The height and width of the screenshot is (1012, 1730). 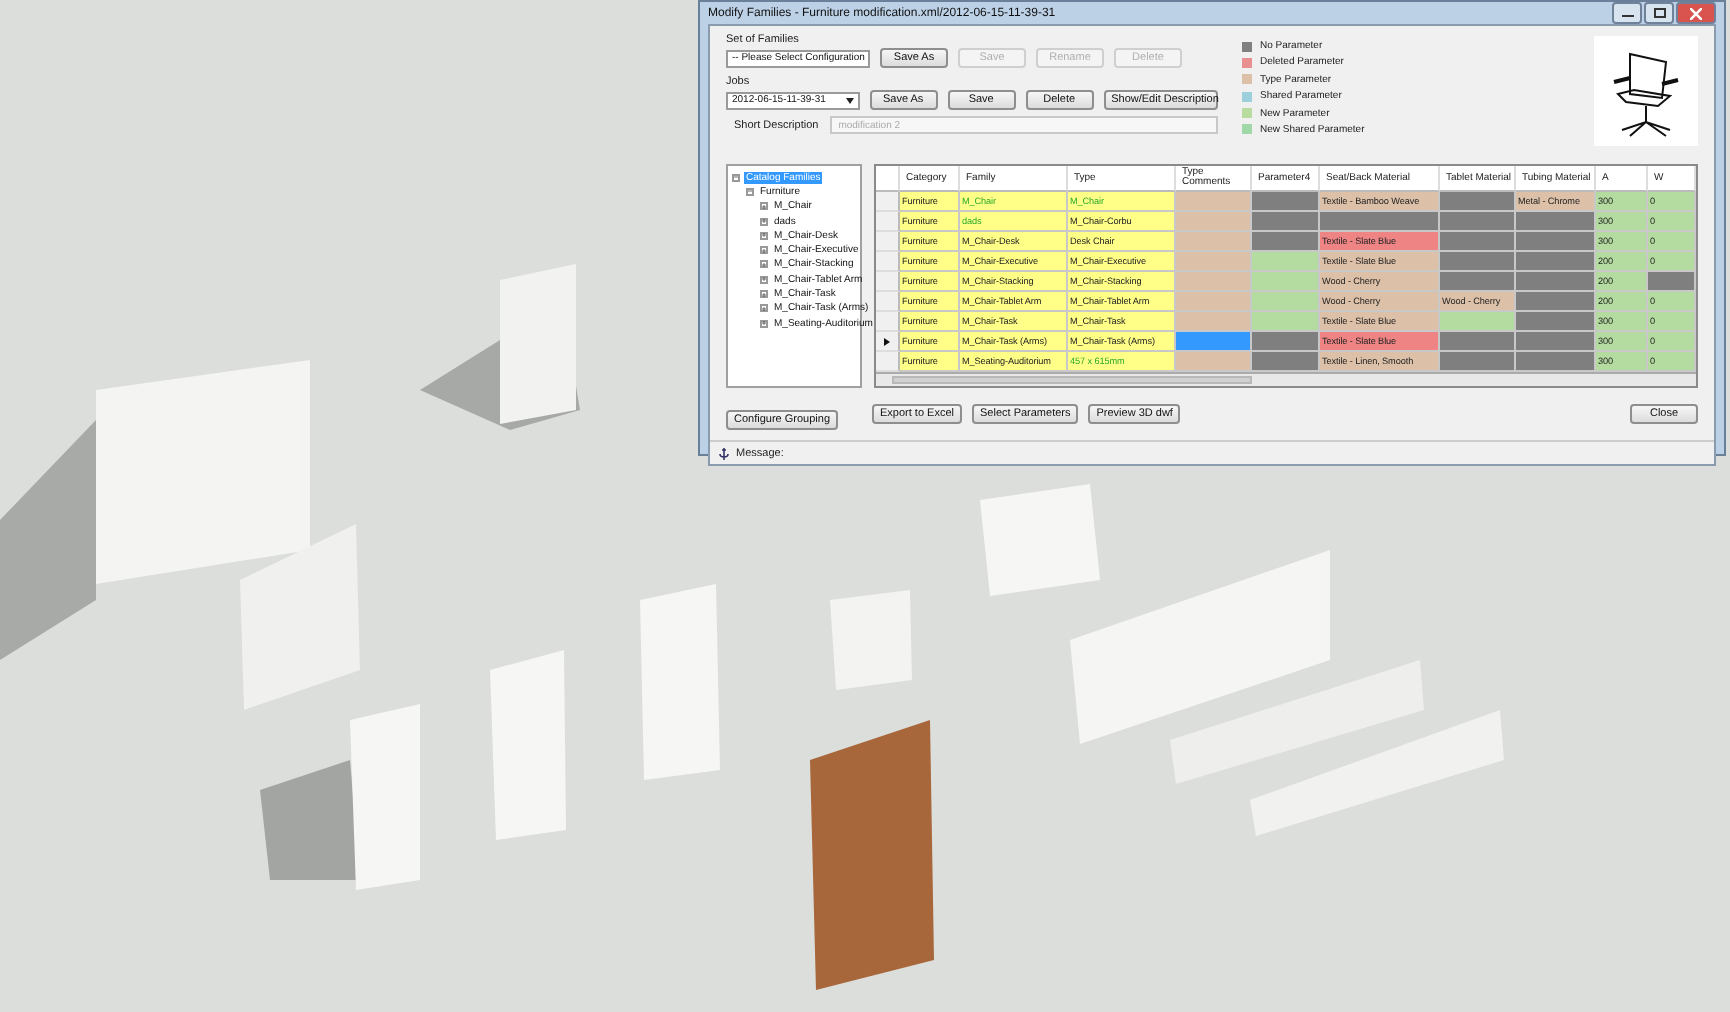 I want to click on close-button, so click(x=1696, y=13).